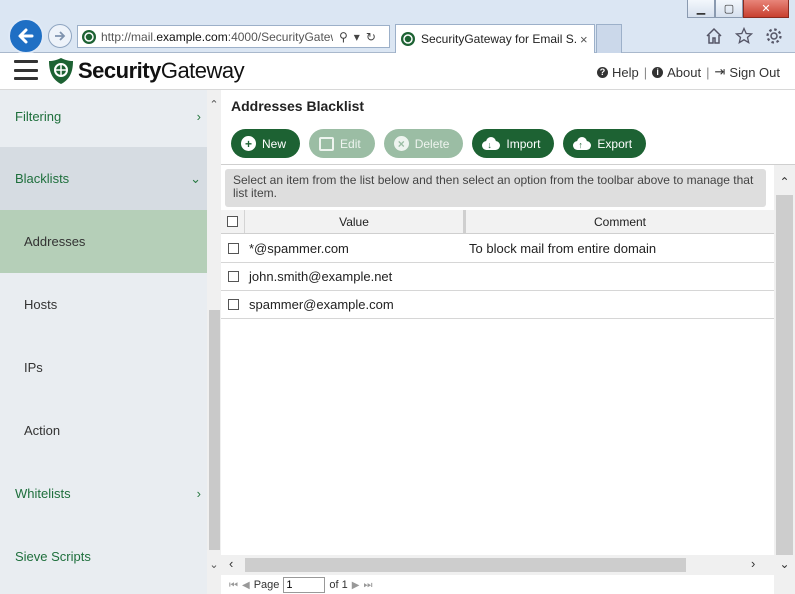  What do you see at coordinates (620, 221) in the screenshot?
I see `column-header-comment: Comment` at bounding box center [620, 221].